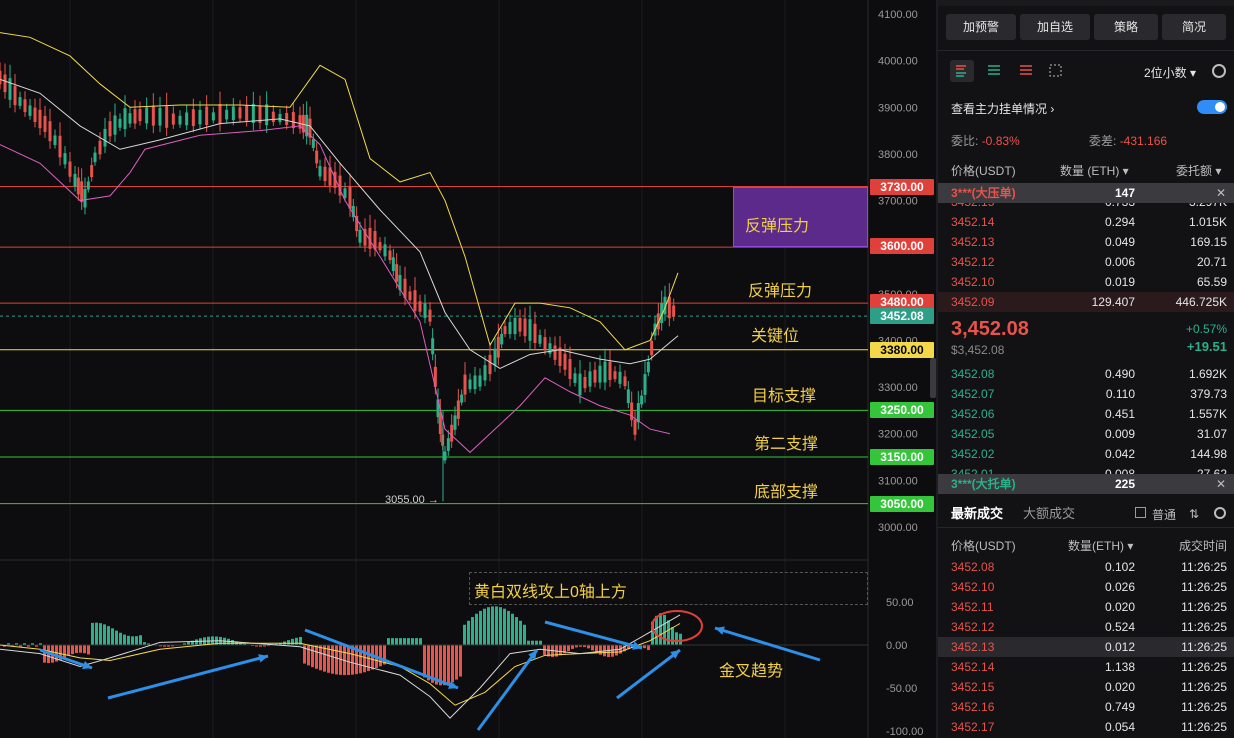 This screenshot has width=1234, height=738. I want to click on trade-row: 3452.12 0.524 11:26:25, so click(1086, 627).